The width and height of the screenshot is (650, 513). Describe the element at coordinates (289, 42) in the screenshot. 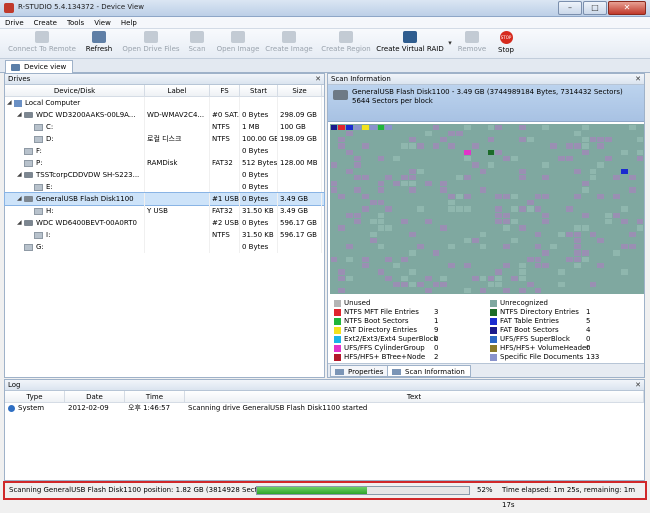

I see `create-image-button: Create Image` at that location.